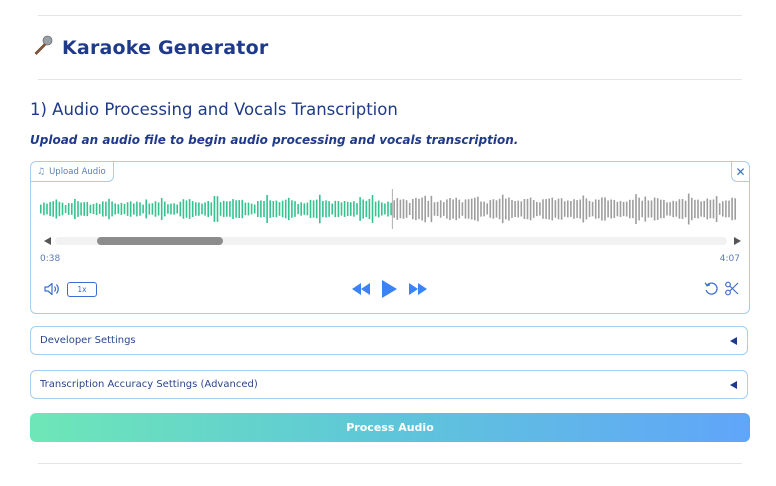 This screenshot has height=486, width=776. I want to click on playhead-cursor, so click(392, 209).